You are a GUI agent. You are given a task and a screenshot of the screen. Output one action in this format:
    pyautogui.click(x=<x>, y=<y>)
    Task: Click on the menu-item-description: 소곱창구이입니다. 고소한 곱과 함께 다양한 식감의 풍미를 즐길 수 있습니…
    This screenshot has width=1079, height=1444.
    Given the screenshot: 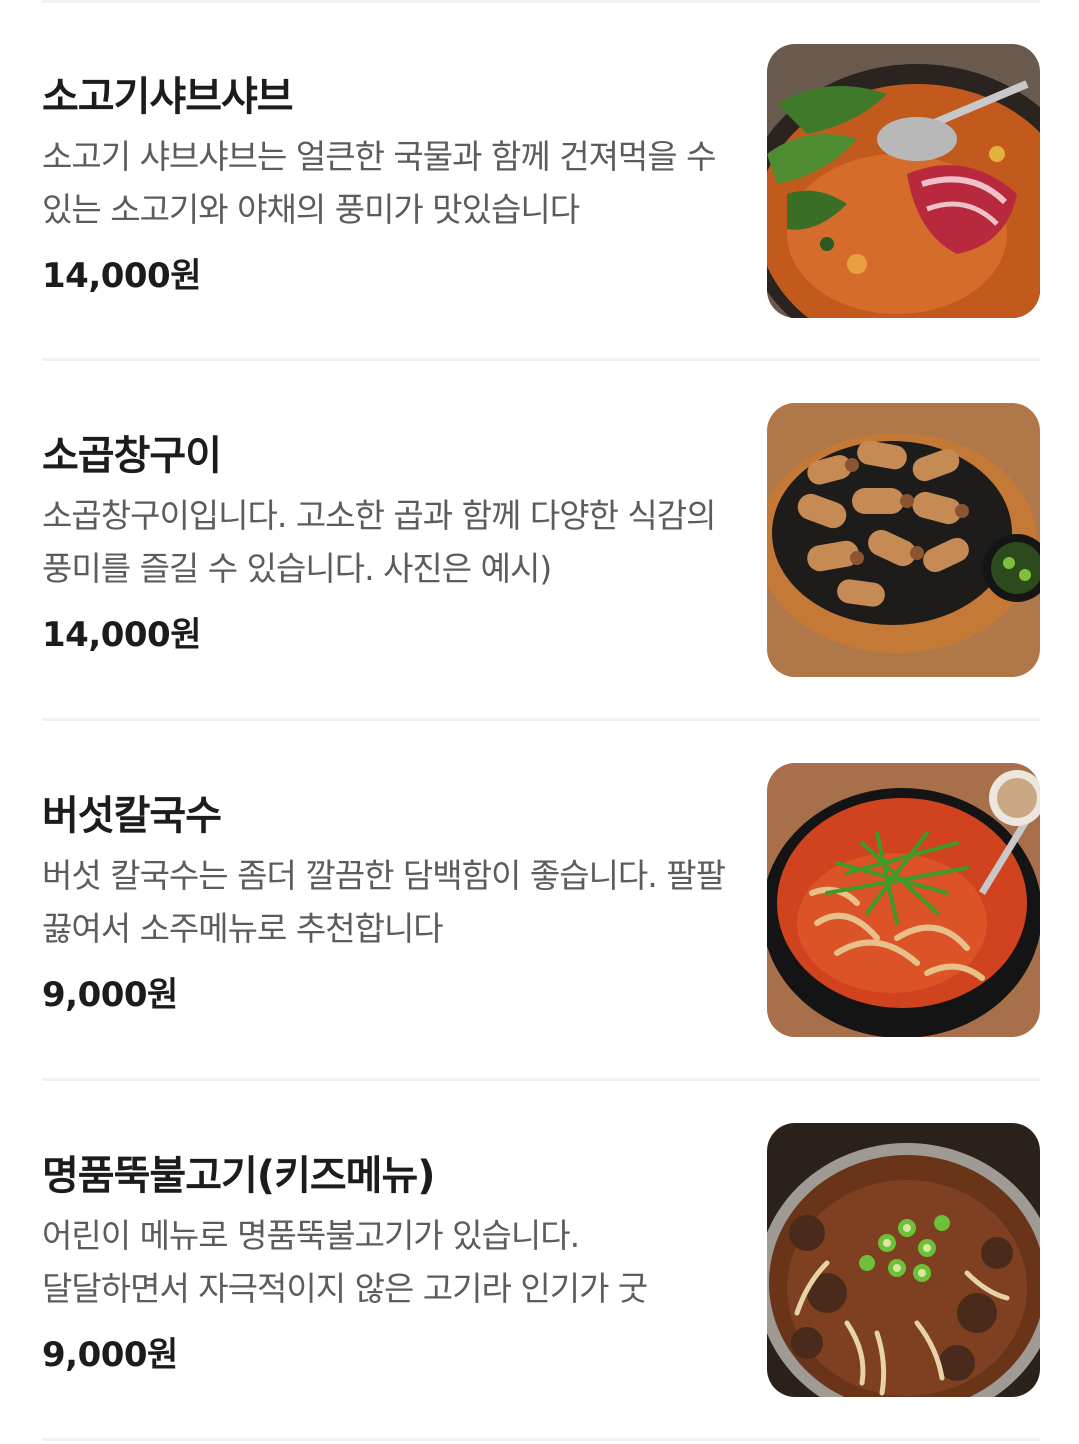 What is the action you would take?
    pyautogui.click(x=379, y=542)
    